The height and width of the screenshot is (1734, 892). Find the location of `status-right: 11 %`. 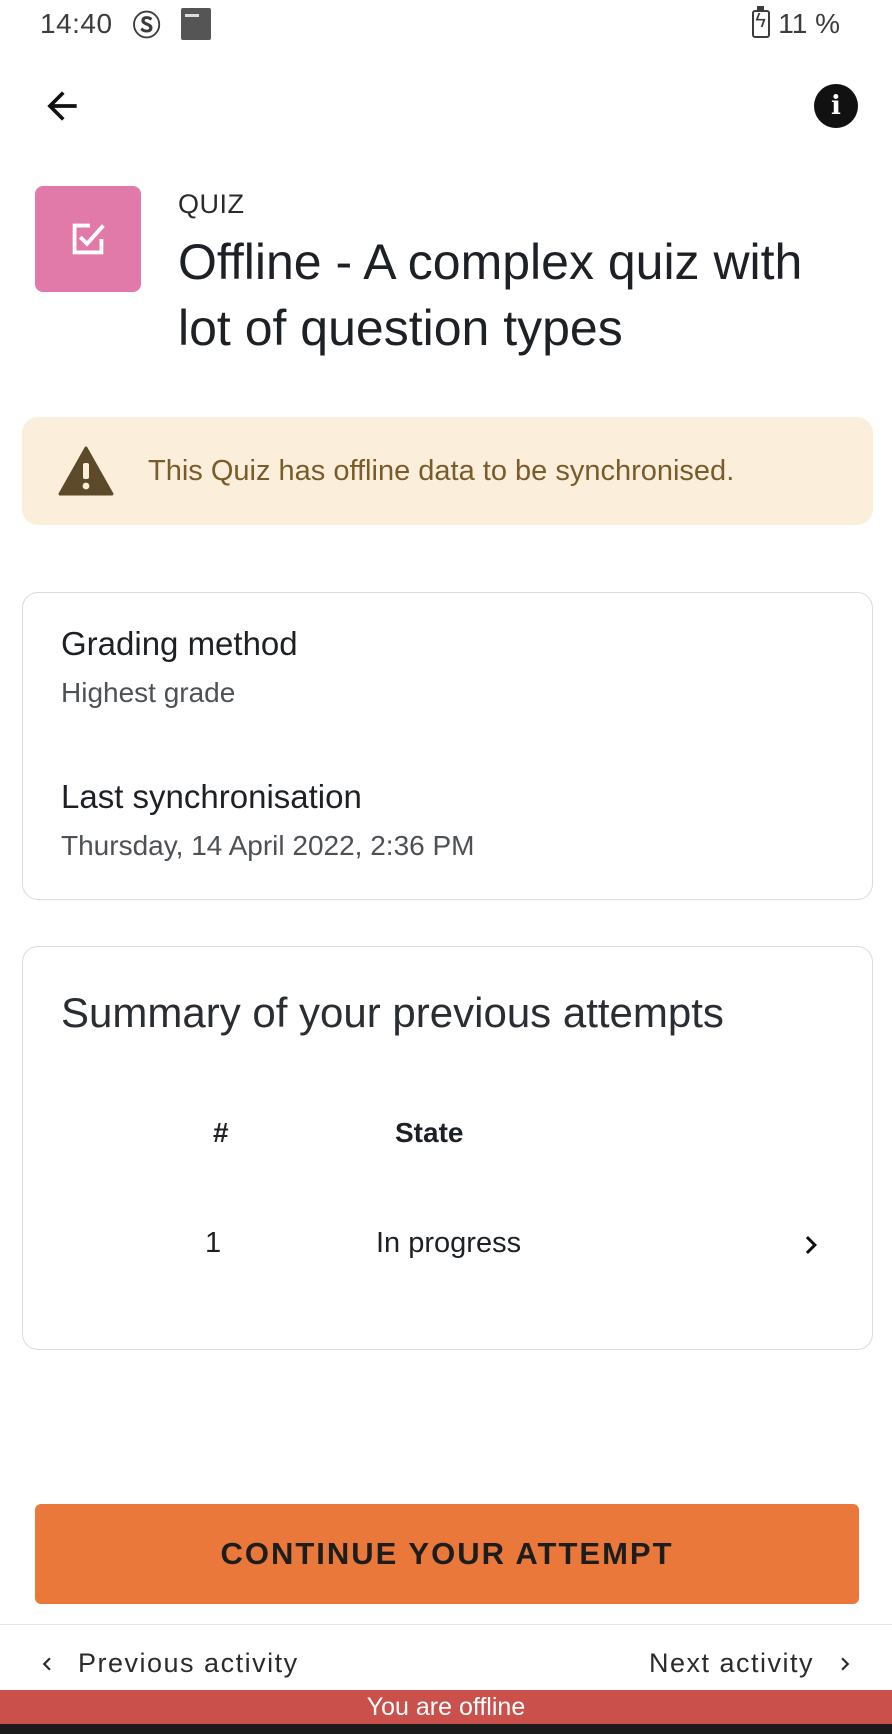

status-right: 11 % is located at coordinates (796, 23).